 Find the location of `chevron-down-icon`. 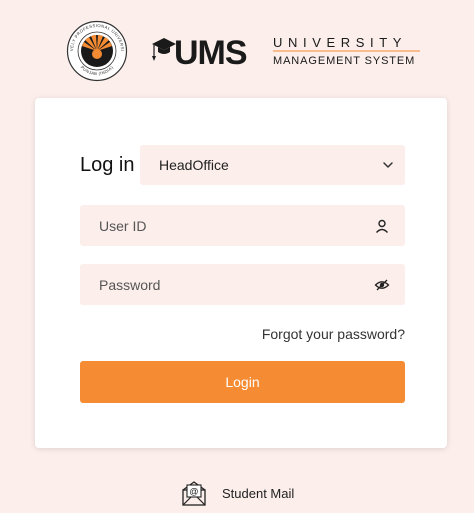

chevron-down-icon is located at coordinates (388, 165).